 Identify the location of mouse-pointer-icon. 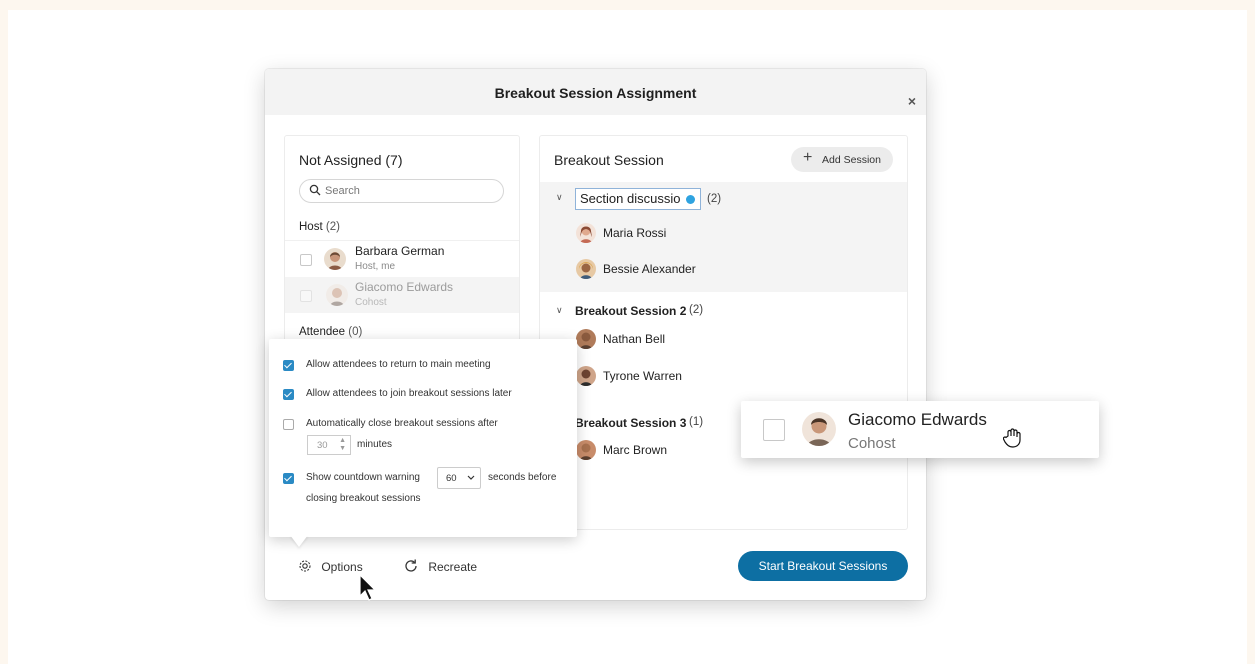
(368, 587).